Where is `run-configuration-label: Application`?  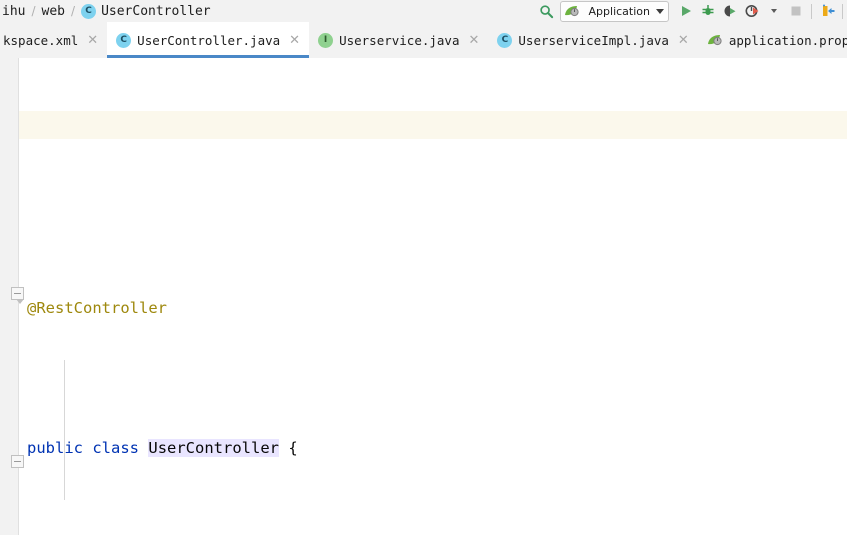 run-configuration-label: Application is located at coordinates (619, 11).